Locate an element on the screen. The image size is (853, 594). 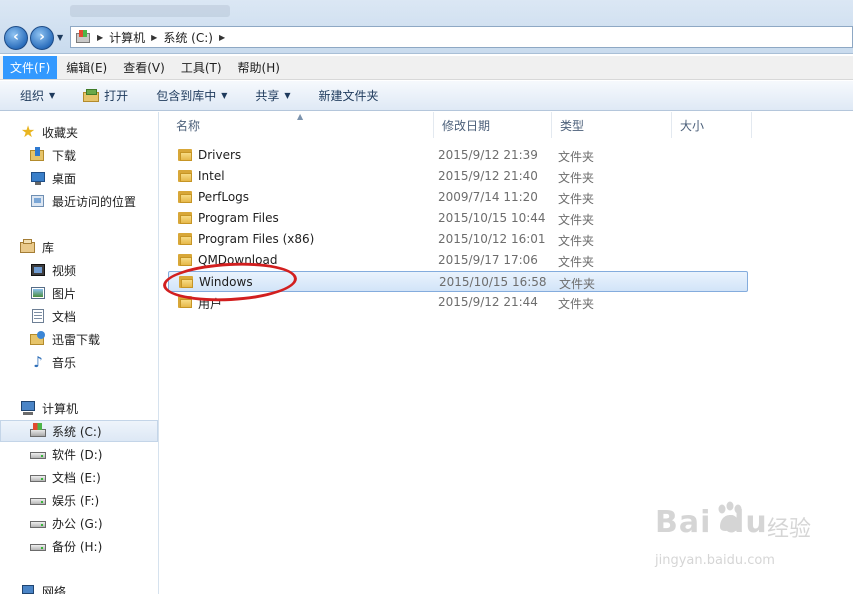
desktop-icon is located at coordinates (38, 178).